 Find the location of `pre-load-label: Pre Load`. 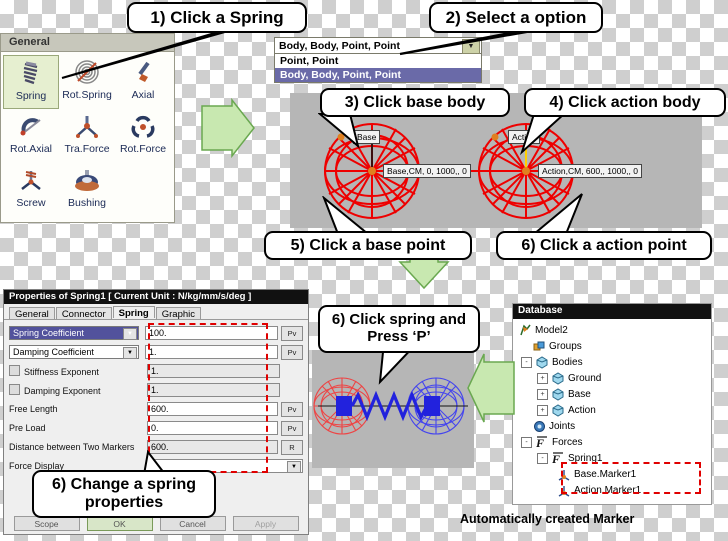

pre-load-label: Pre Load is located at coordinates (27, 428).